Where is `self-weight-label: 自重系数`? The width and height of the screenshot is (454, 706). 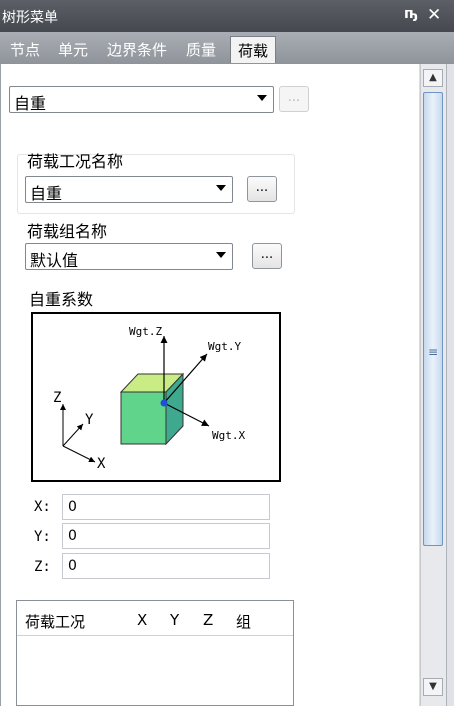 self-weight-label: 自重系数 is located at coordinates (61, 299).